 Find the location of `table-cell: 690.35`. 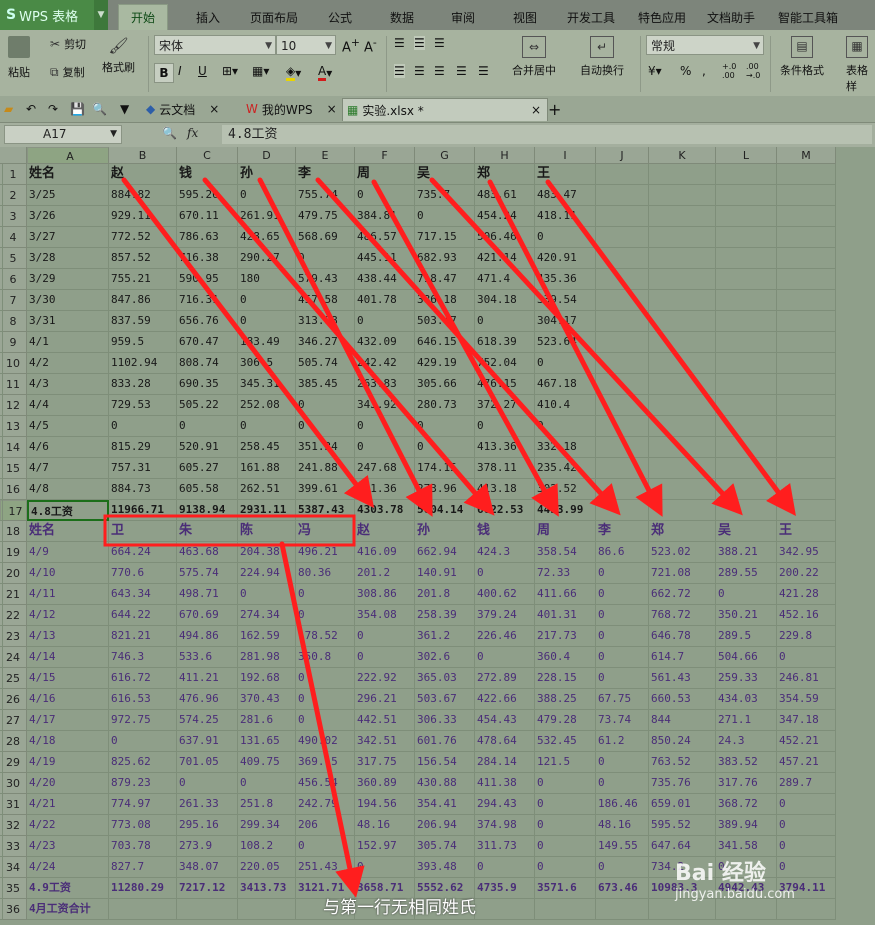

table-cell: 690.35 is located at coordinates (207, 384).